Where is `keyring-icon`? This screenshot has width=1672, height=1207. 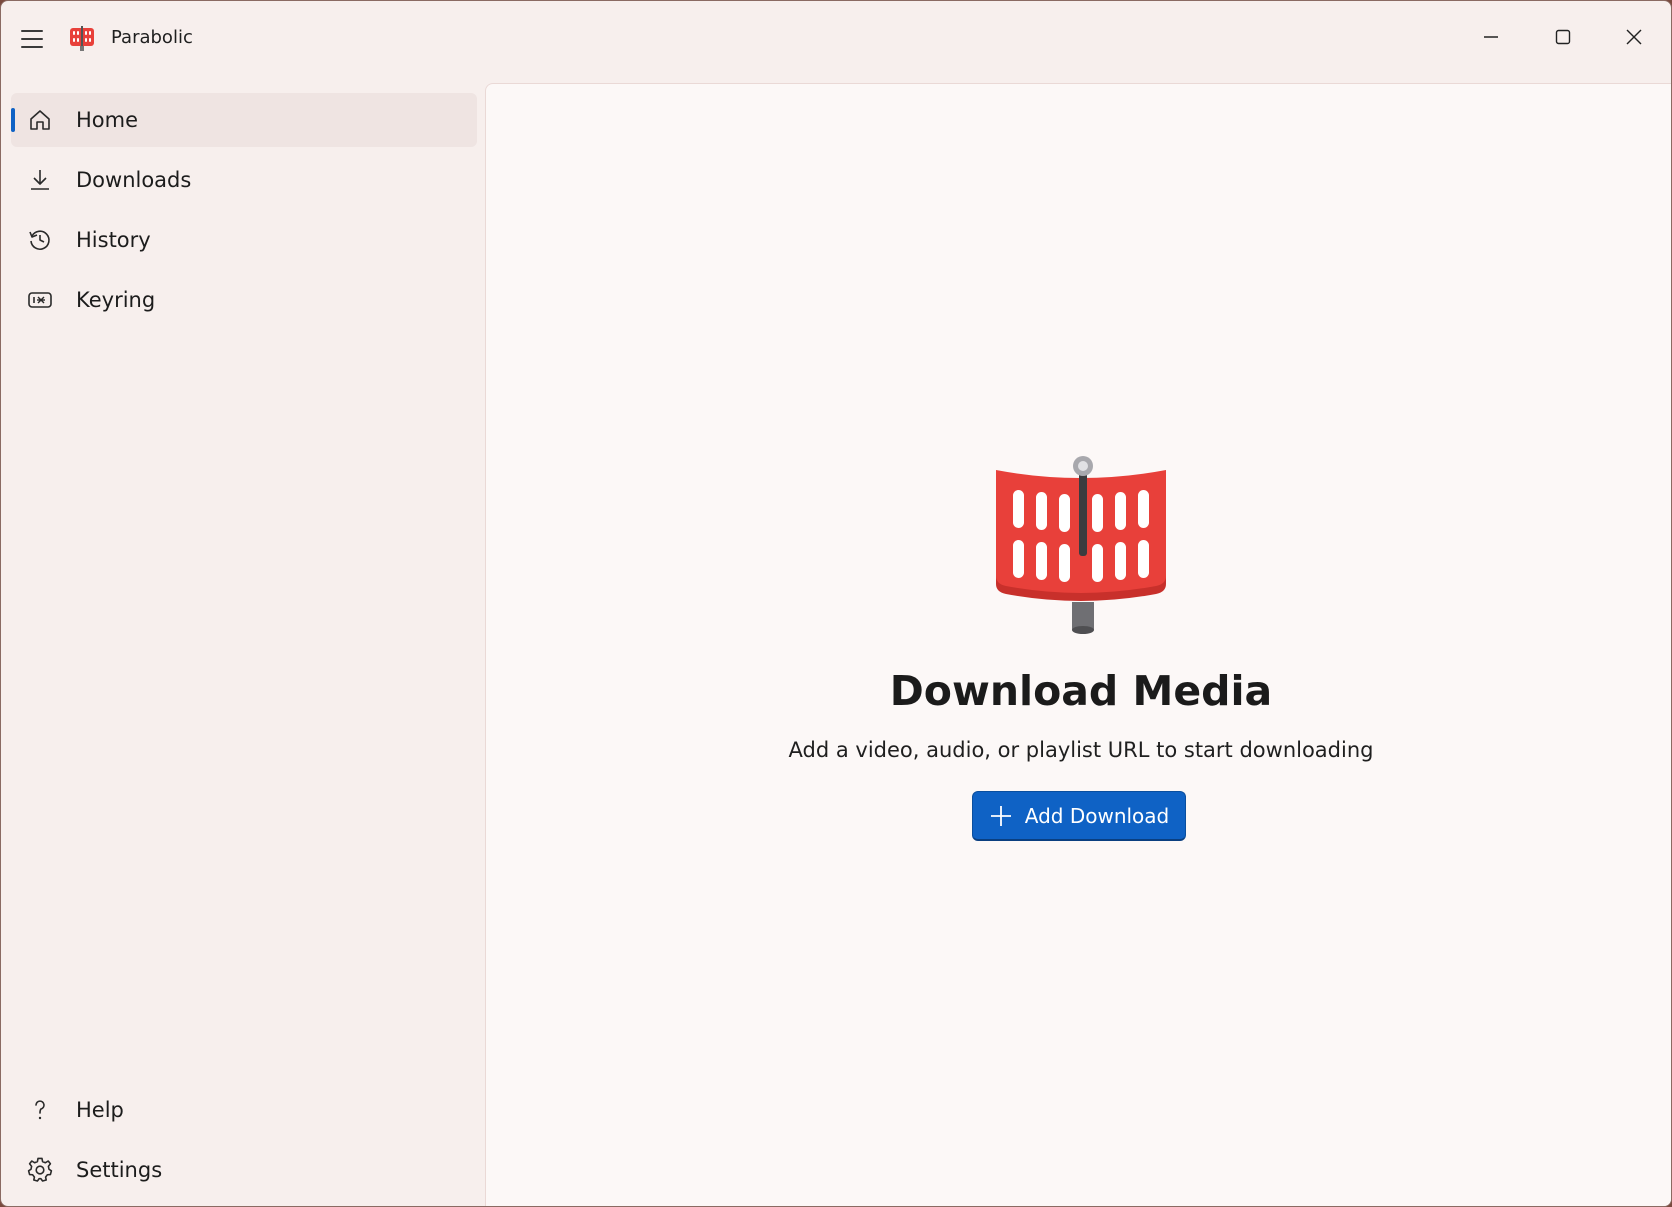 keyring-icon is located at coordinates (40, 300).